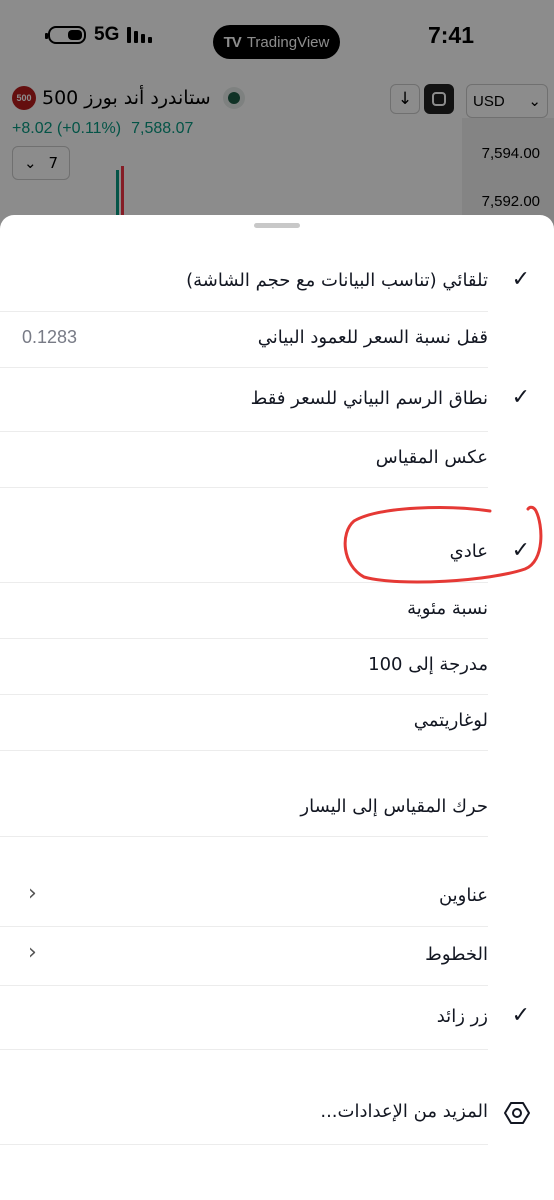  Describe the element at coordinates (369, 398) in the screenshot. I see `menu-item-label: نطاق الرسم البياني للسعر فقط` at that location.